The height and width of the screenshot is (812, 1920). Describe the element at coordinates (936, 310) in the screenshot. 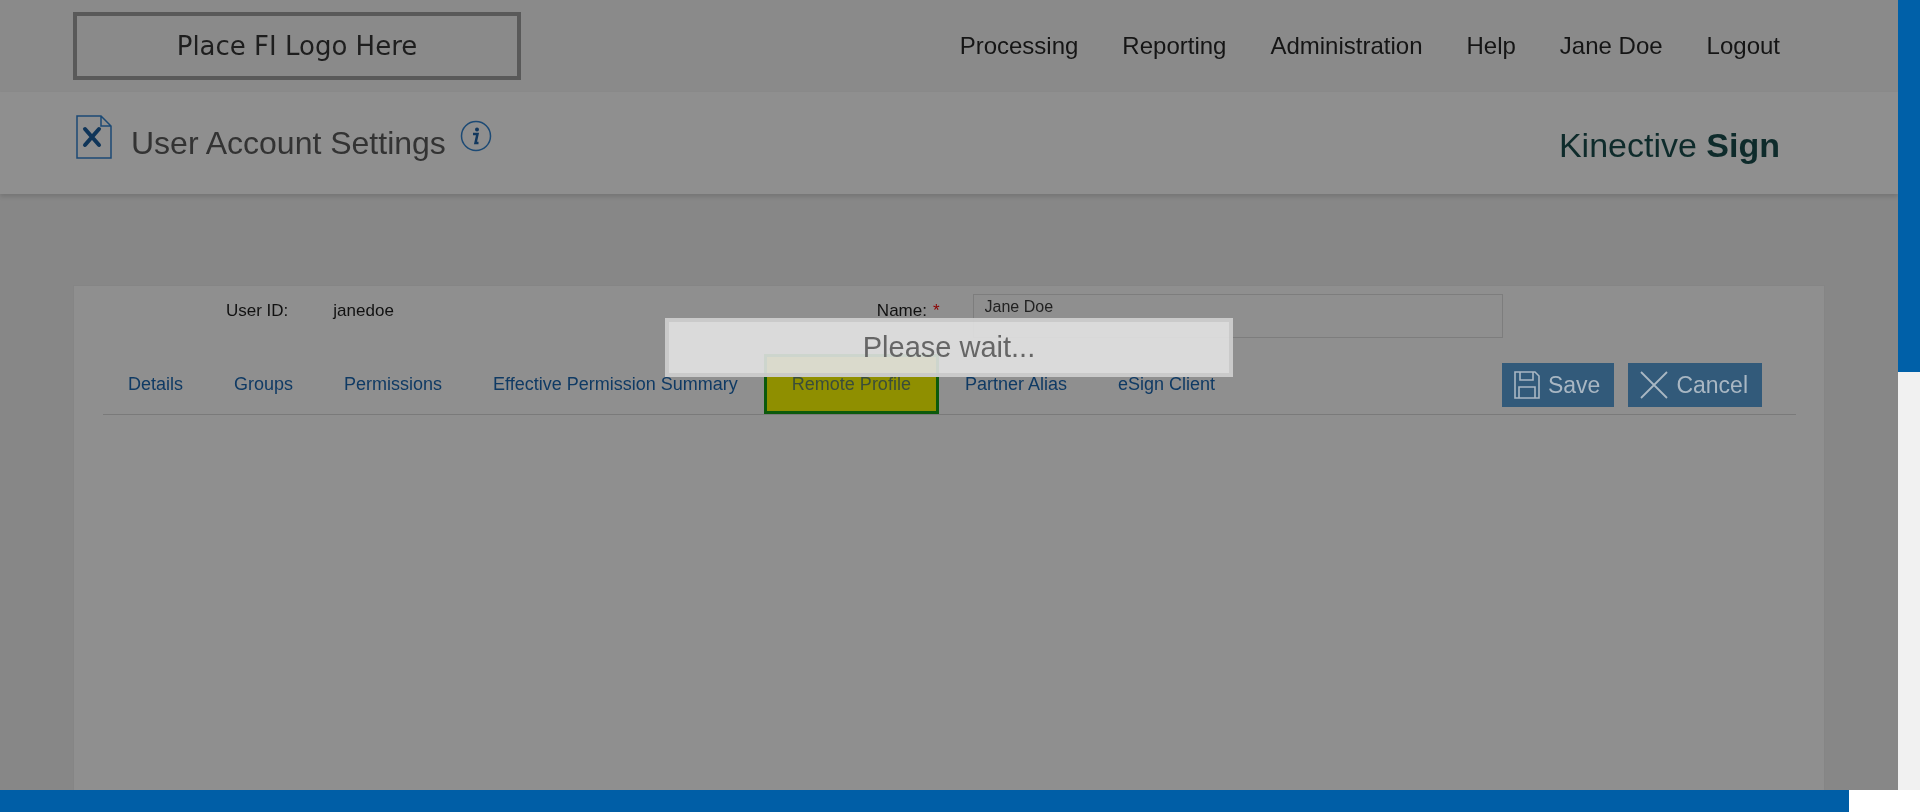

I see `required-mark: *` at that location.